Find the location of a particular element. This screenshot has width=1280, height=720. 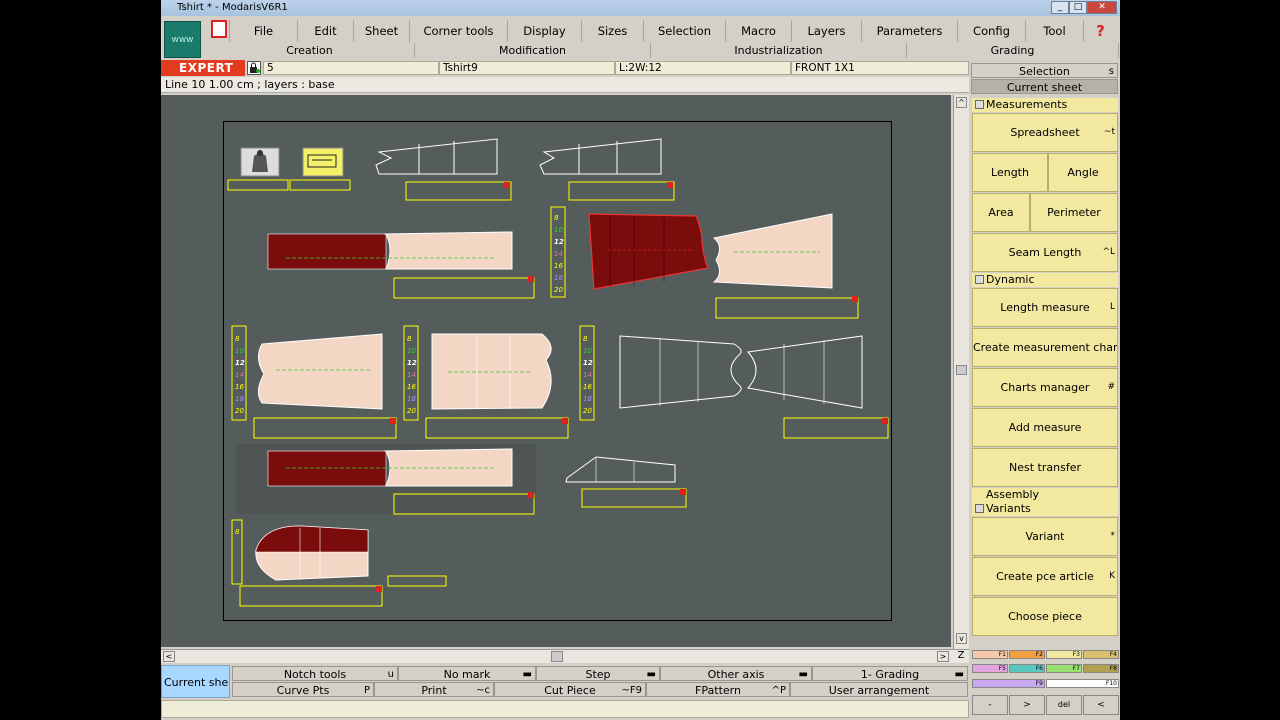

menu-sizes: Sizes is located at coordinates (612, 31).